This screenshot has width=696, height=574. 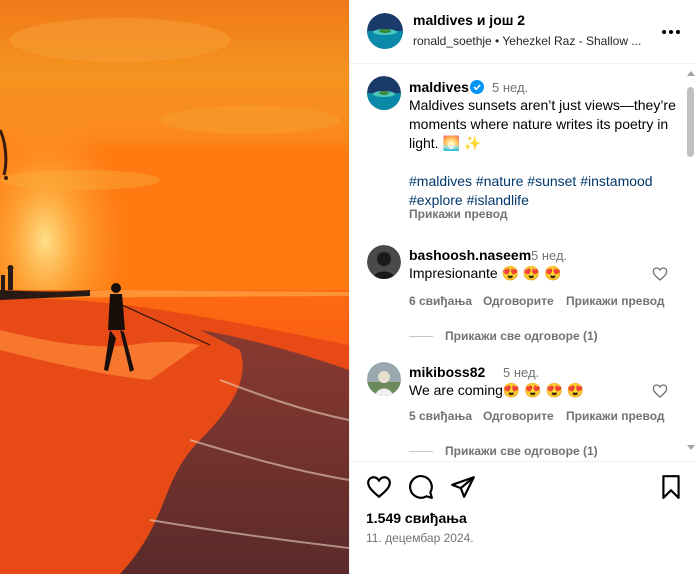 What do you see at coordinates (510, 87) in the screenshot?
I see `caption-time: 5 нед.` at bounding box center [510, 87].